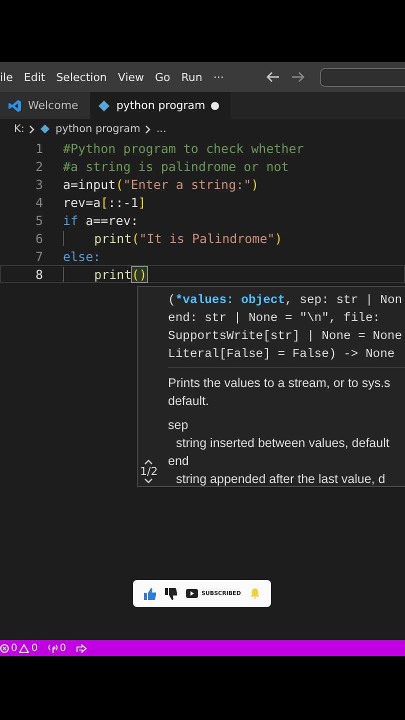 This screenshot has height=720, width=405. I want to click on signature-line: (*values: object, sep: str | Non, so click(286, 300).